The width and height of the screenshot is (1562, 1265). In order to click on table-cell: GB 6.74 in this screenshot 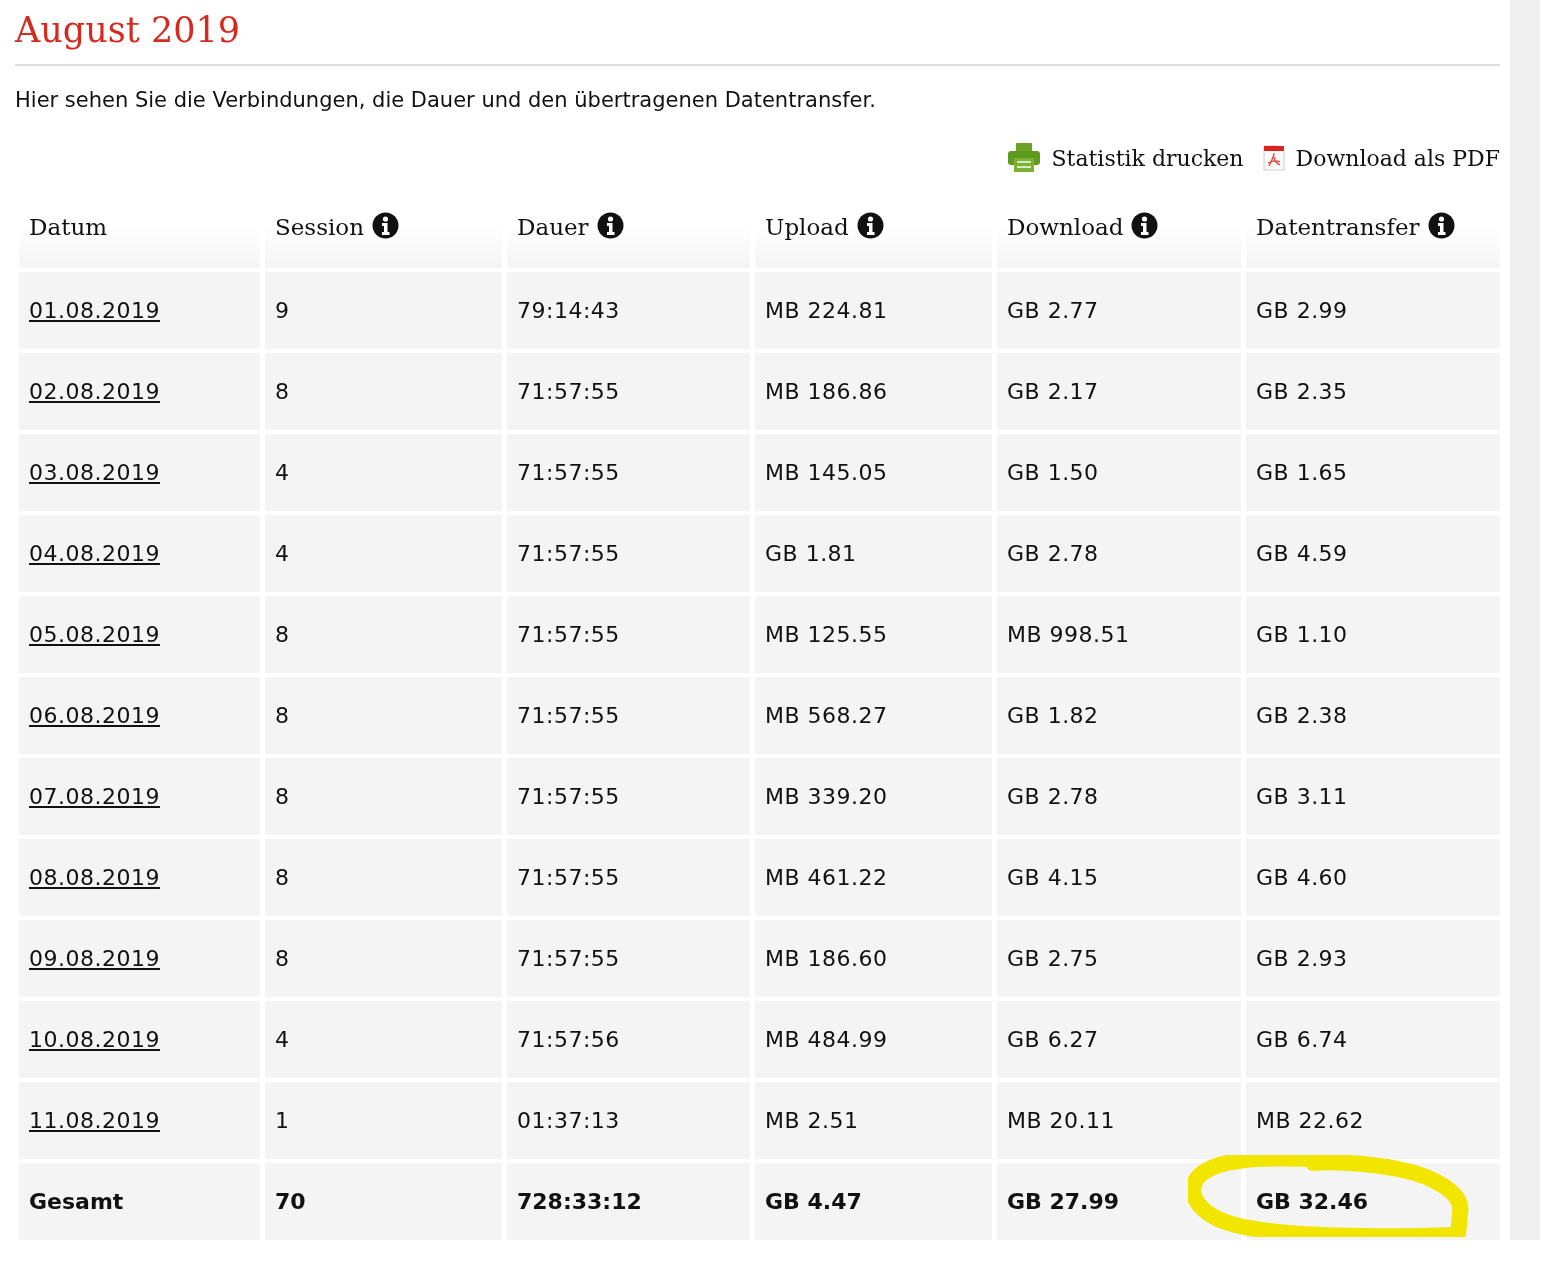, I will do `click(1302, 1039)`.